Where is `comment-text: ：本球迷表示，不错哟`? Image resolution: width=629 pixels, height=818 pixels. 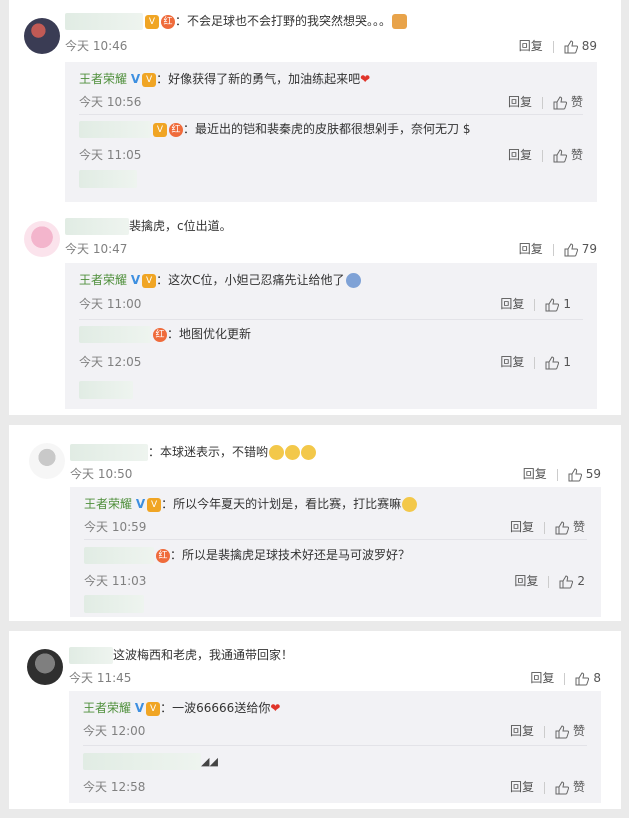 comment-text: ：本球迷表示，不错哟 is located at coordinates (208, 452).